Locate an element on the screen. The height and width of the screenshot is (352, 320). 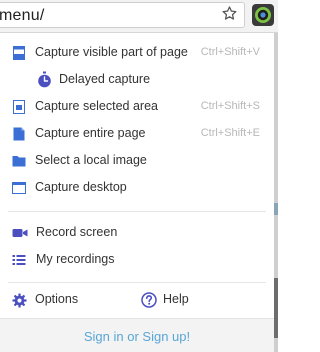
browser-toolbar: menu/ is located at coordinates (139, 16).